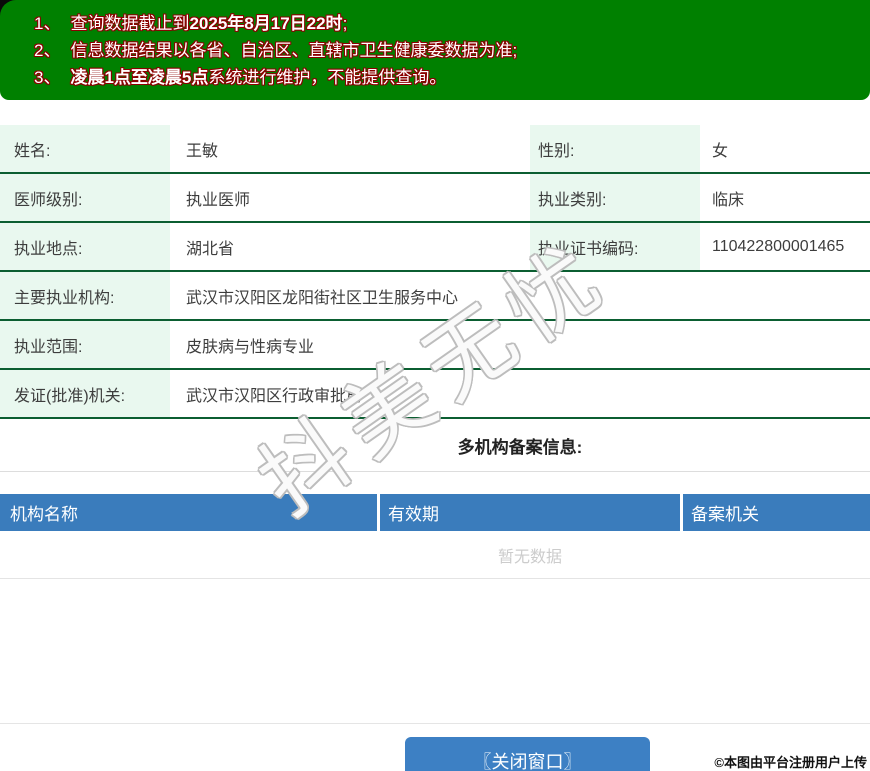 Image resolution: width=870 pixels, height=771 pixels. I want to click on field-label-practice-category: 执业类别:, so click(615, 197).